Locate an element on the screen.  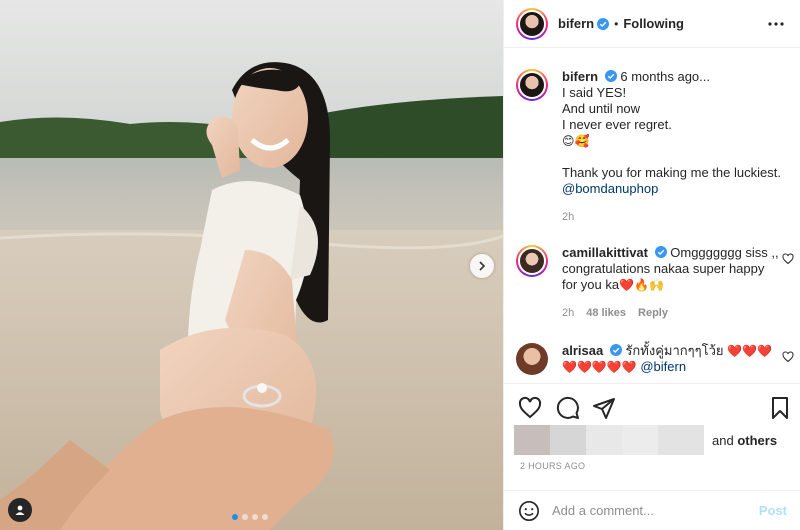
share-icon is located at coordinates (604, 408).